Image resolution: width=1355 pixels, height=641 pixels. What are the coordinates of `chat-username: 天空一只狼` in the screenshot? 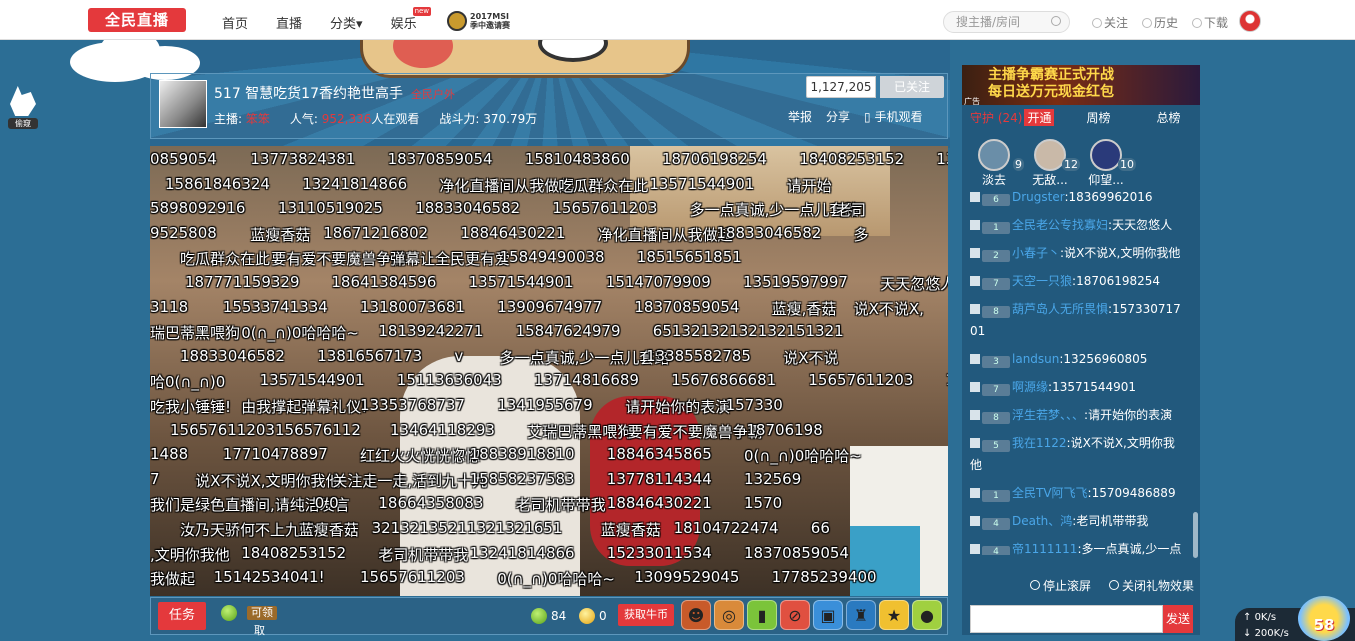 It's located at (1042, 281).